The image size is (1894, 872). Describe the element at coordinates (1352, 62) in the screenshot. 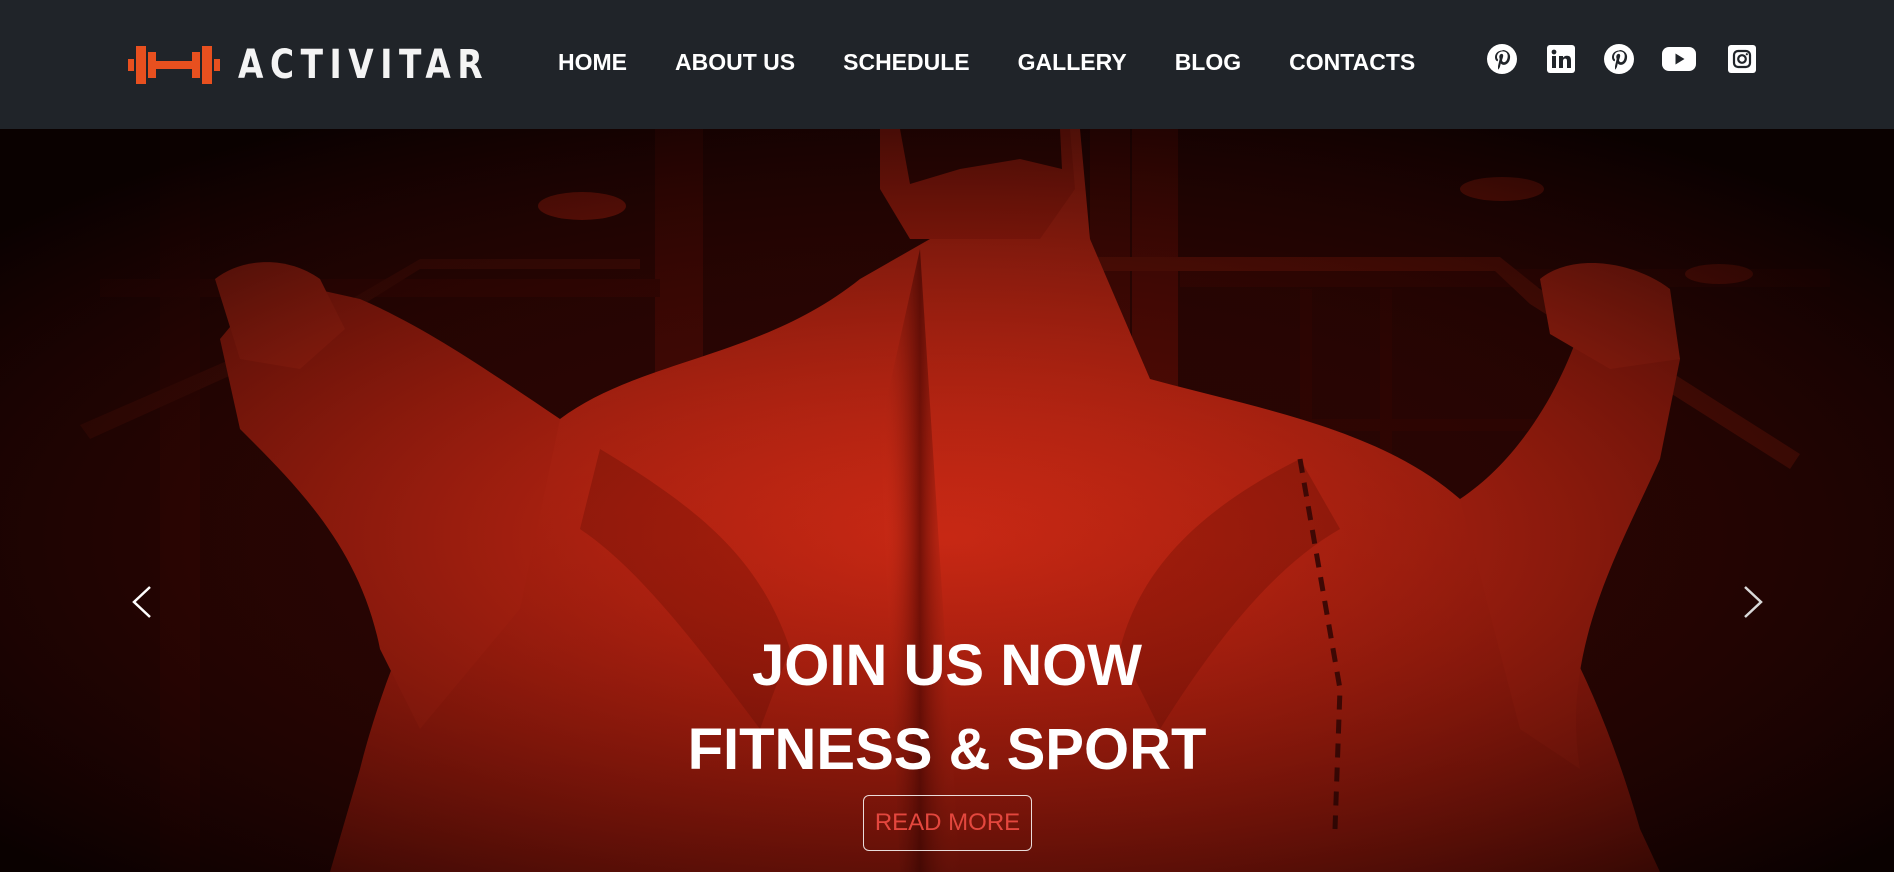

I see `nav-contacts: CONTACTS` at that location.